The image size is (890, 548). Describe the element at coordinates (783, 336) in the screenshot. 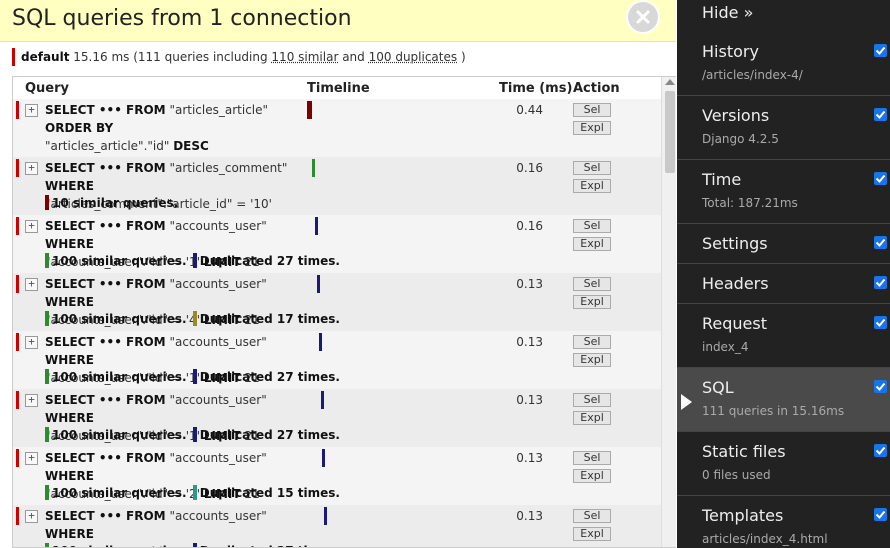

I see `sidebar-item-request: Request index_4` at that location.